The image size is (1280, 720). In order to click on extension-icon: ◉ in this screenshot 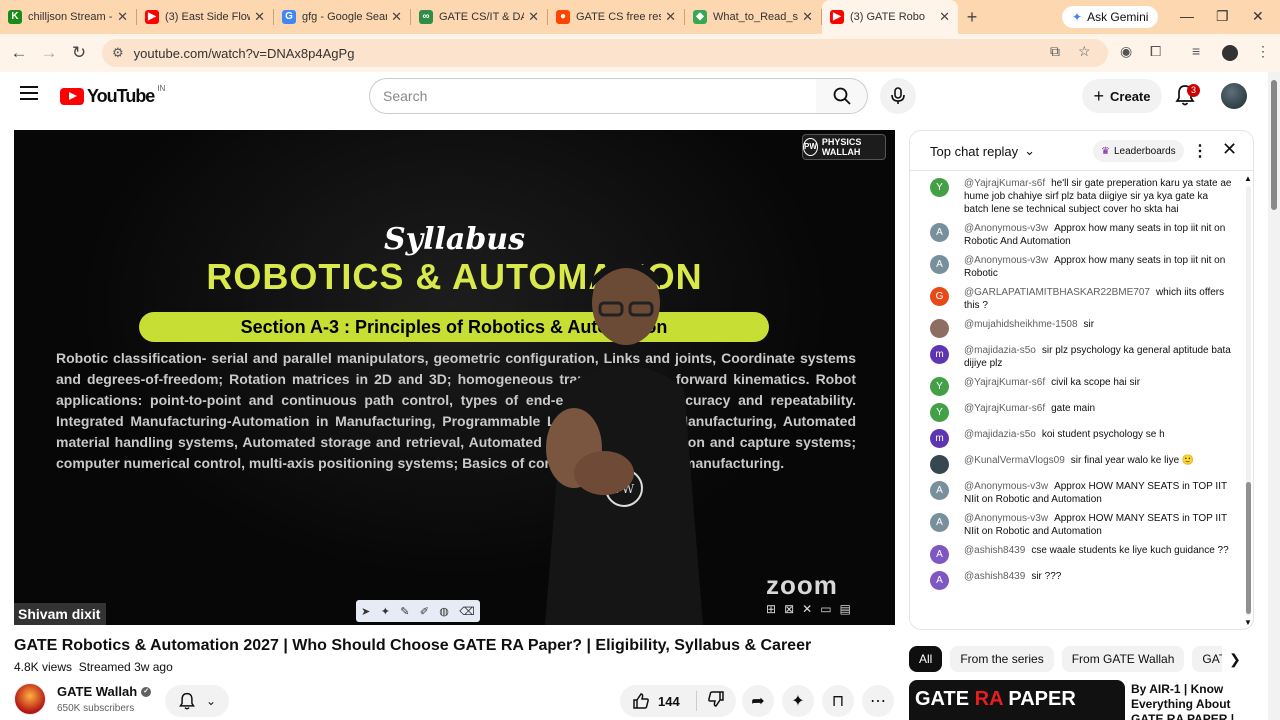, I will do `click(1126, 51)`.